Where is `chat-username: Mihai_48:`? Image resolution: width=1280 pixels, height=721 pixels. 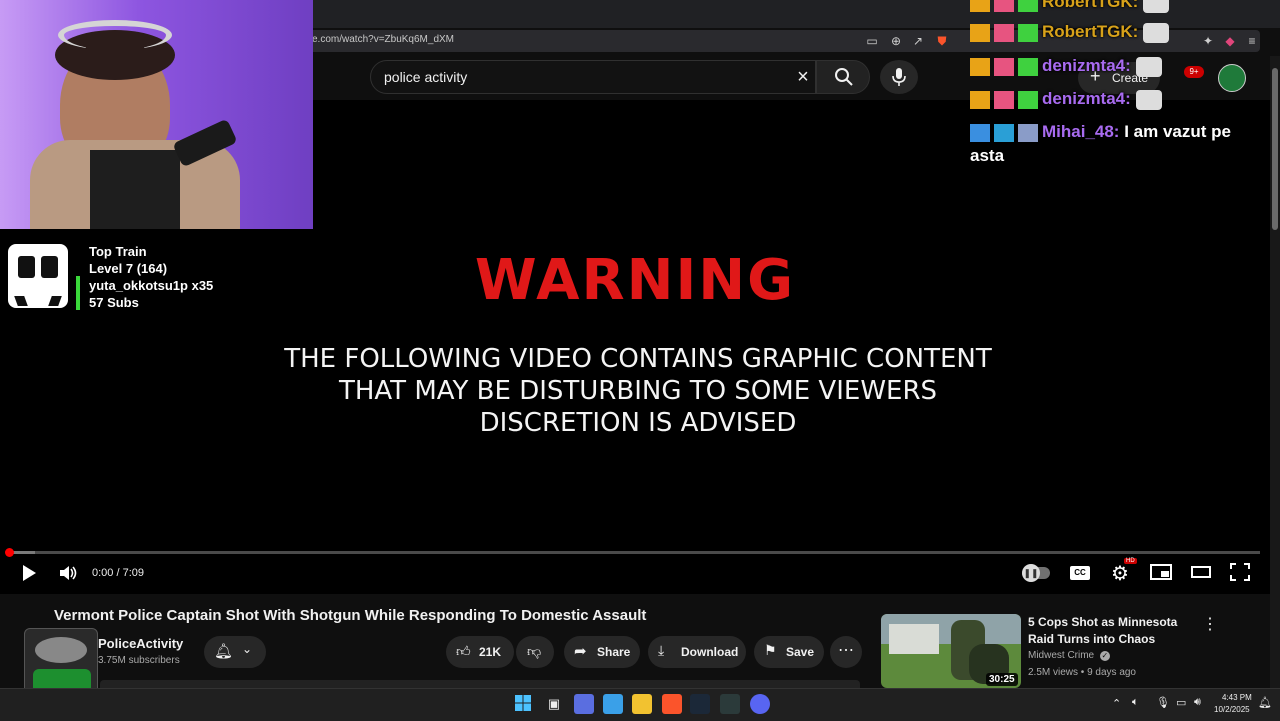
chat-username: Mihai_48: is located at coordinates (1081, 131).